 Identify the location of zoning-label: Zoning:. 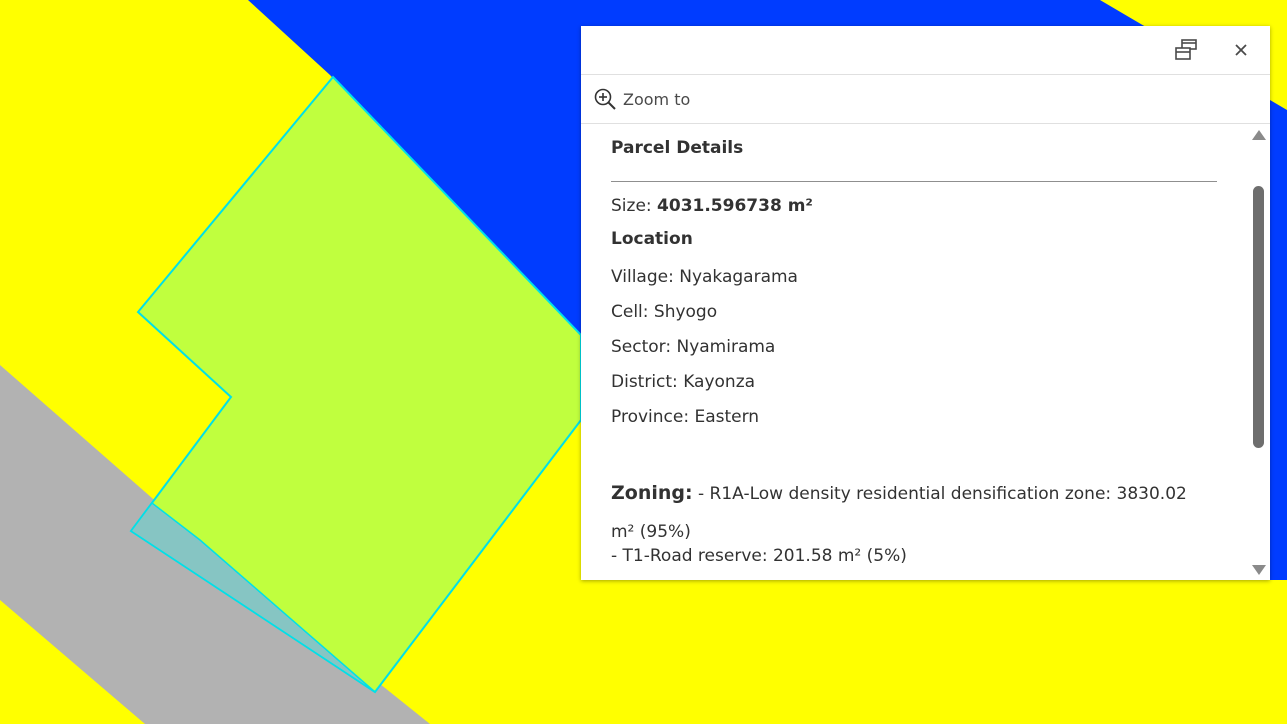
(652, 493).